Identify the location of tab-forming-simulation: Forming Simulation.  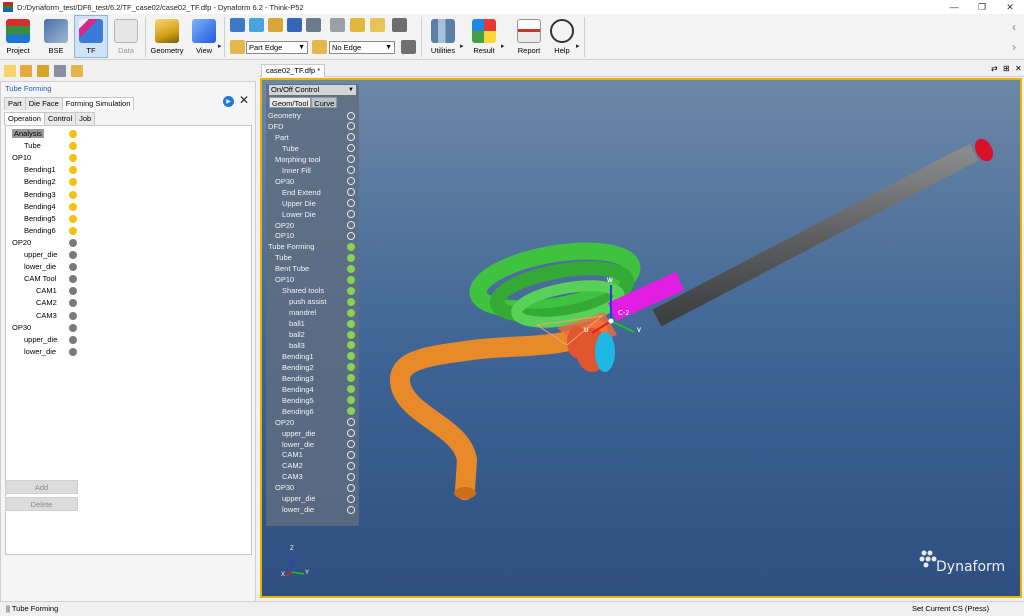
(98, 103).